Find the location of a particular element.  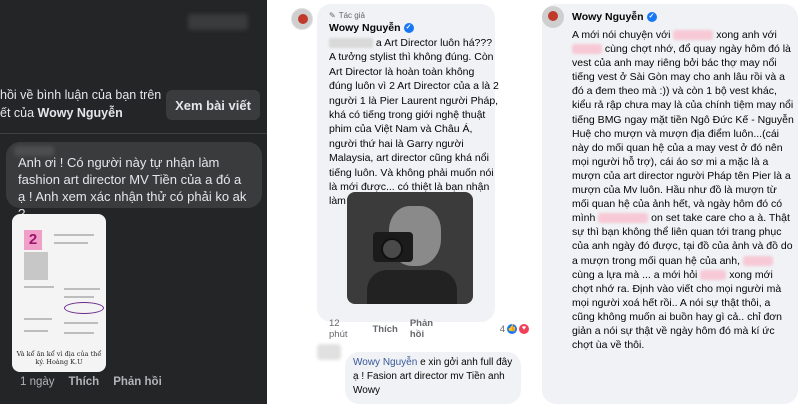

reply-mention: Wowy Nguyễn is located at coordinates (385, 362).